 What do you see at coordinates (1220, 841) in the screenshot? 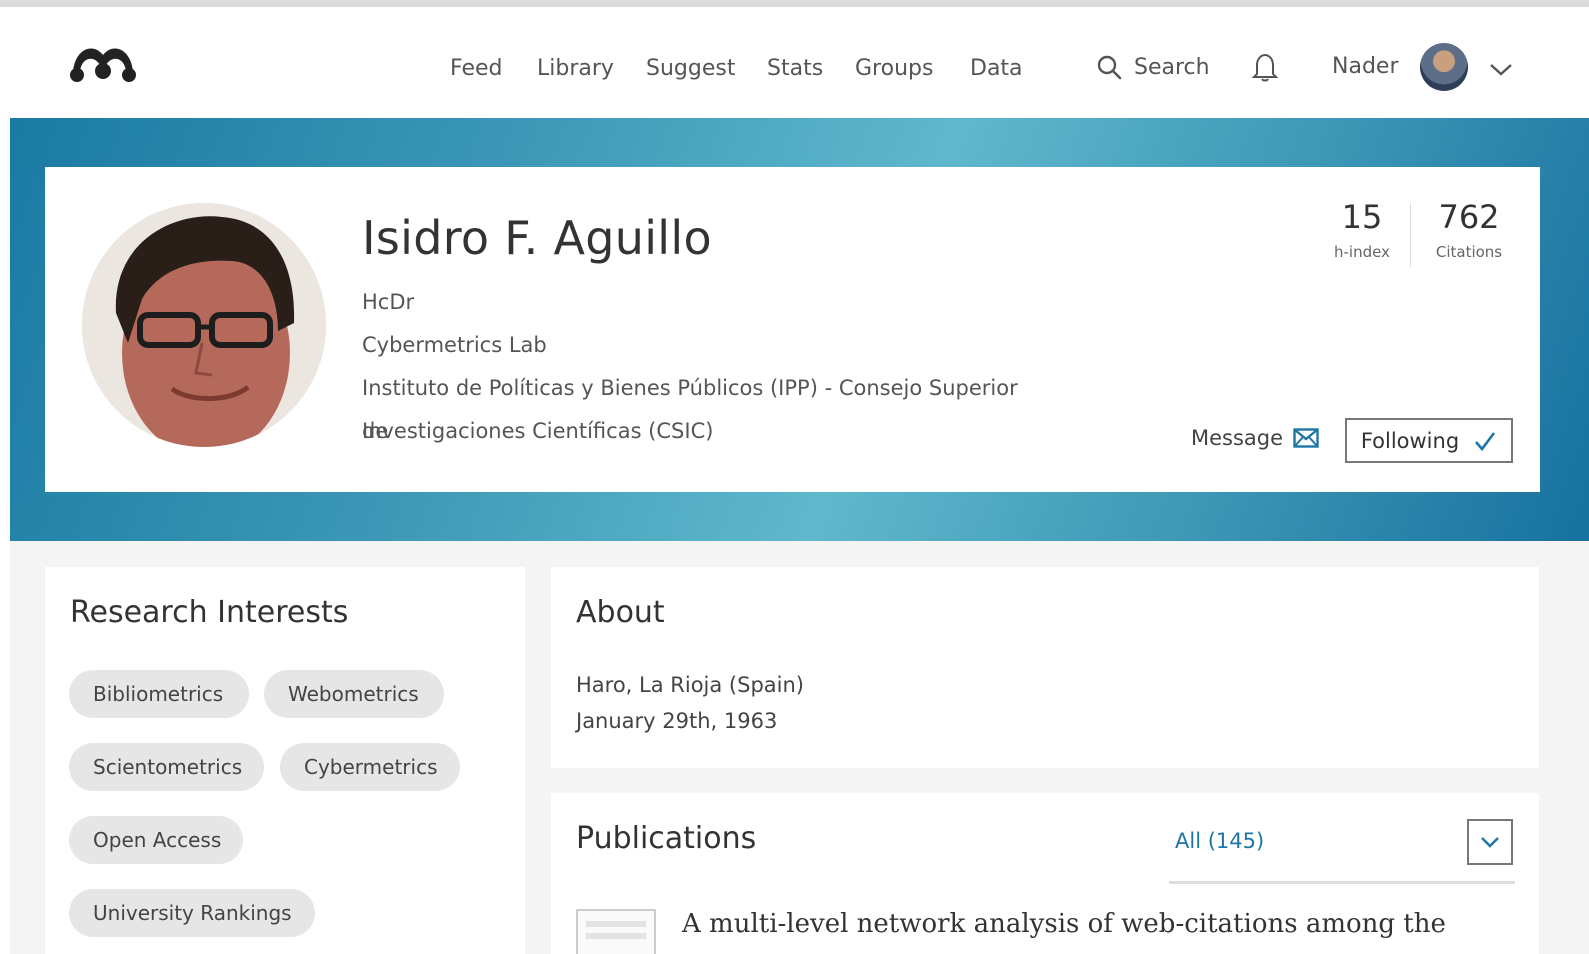
I see `publications-filter-label: All (145)` at bounding box center [1220, 841].